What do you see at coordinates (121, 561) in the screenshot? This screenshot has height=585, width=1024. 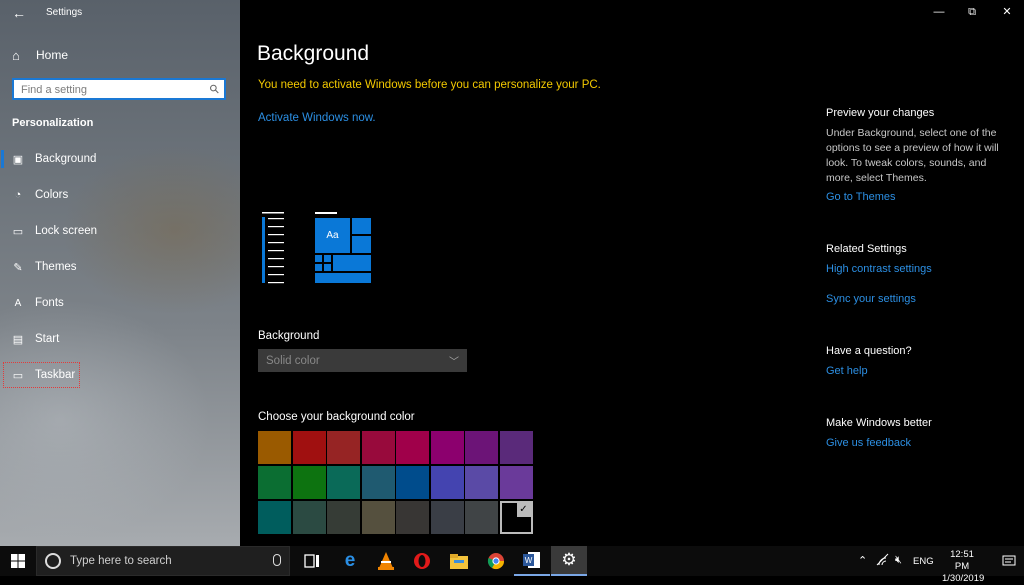 I see `taskbar-search-placeholder: Type here to search` at bounding box center [121, 561].